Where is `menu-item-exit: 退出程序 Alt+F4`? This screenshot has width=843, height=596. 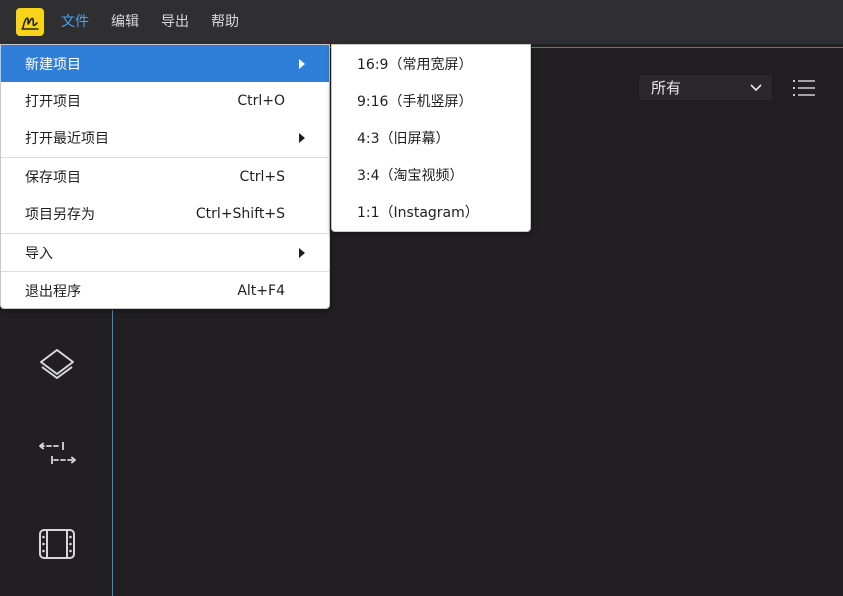 menu-item-exit: 退出程序 Alt+F4 is located at coordinates (165, 290).